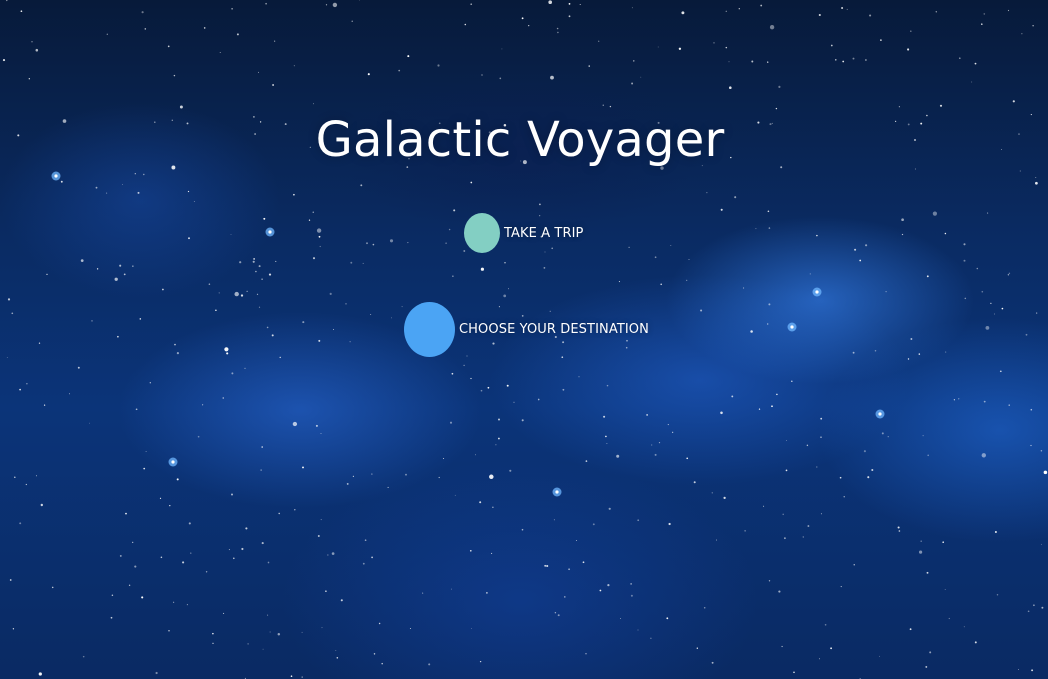 Image resolution: width=1048 pixels, height=679 pixels. What do you see at coordinates (554, 329) in the screenshot?
I see `choose-destination-label: CHOOSE YOUR DESTINATION` at bounding box center [554, 329].